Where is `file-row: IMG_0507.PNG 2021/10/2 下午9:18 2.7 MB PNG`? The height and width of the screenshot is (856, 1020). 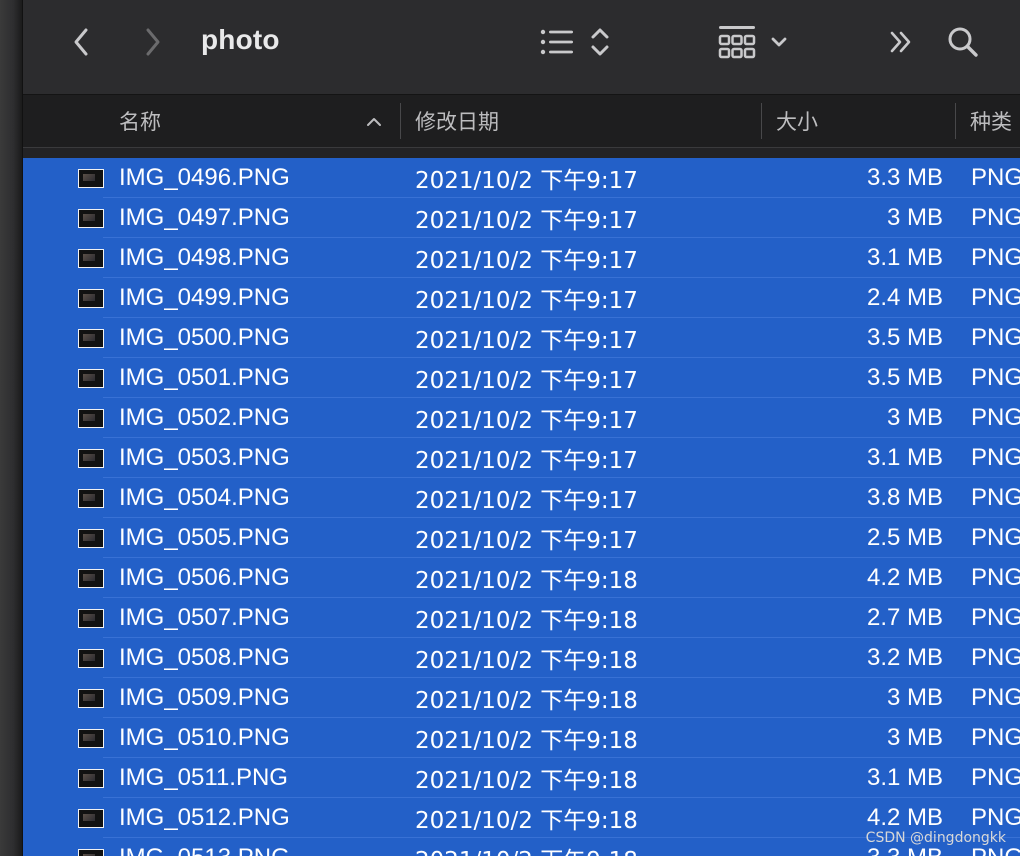
file-row: IMG_0507.PNG 2021/10/2 下午9:18 2.7 MB PNG is located at coordinates (521, 618).